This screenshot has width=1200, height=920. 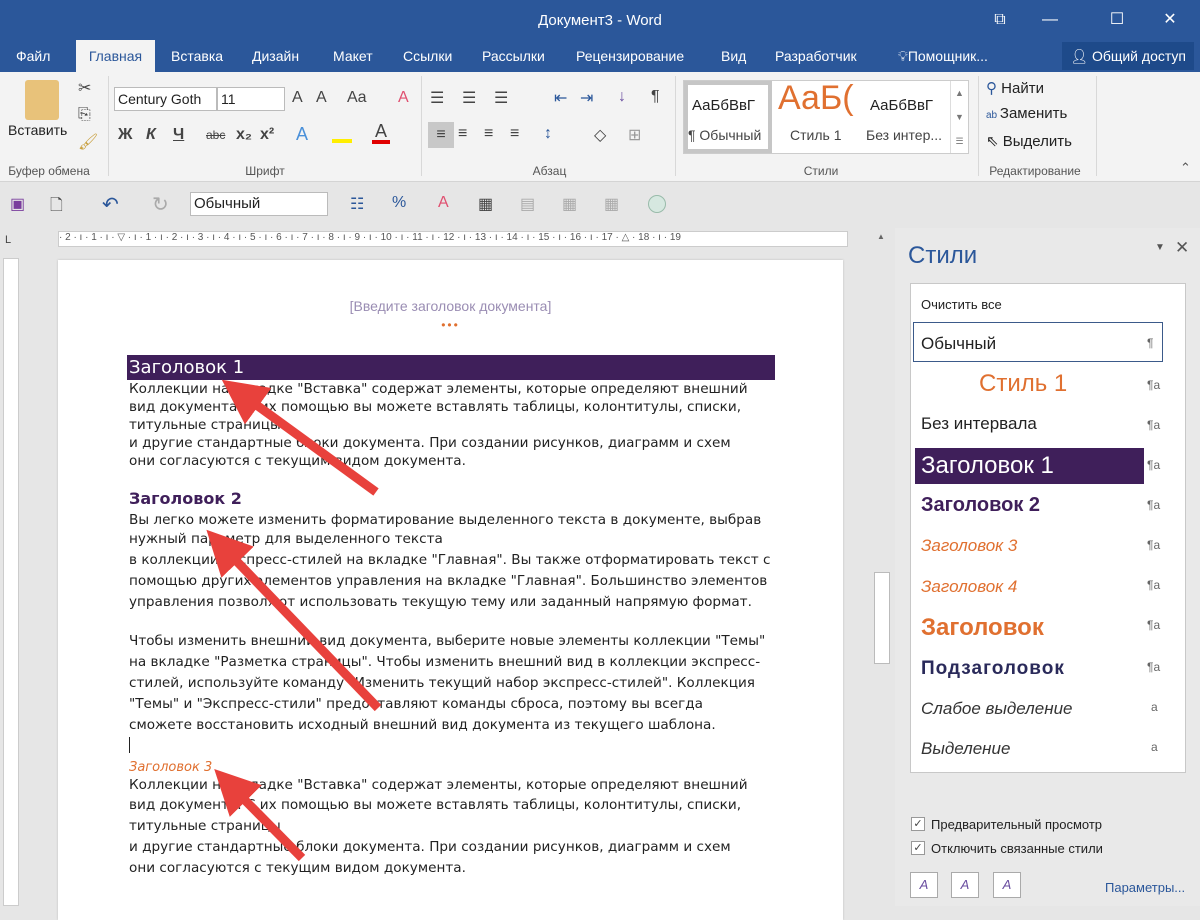 I want to click on tab-mailings: Рассылки, so click(x=513, y=56).